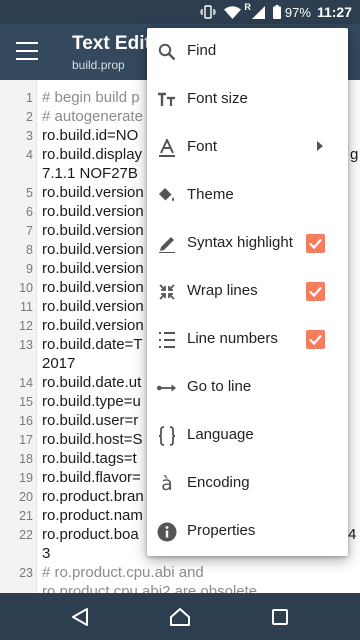  Describe the element at coordinates (91, 401) in the screenshot. I see `line-text: ro.build.type=u` at that location.